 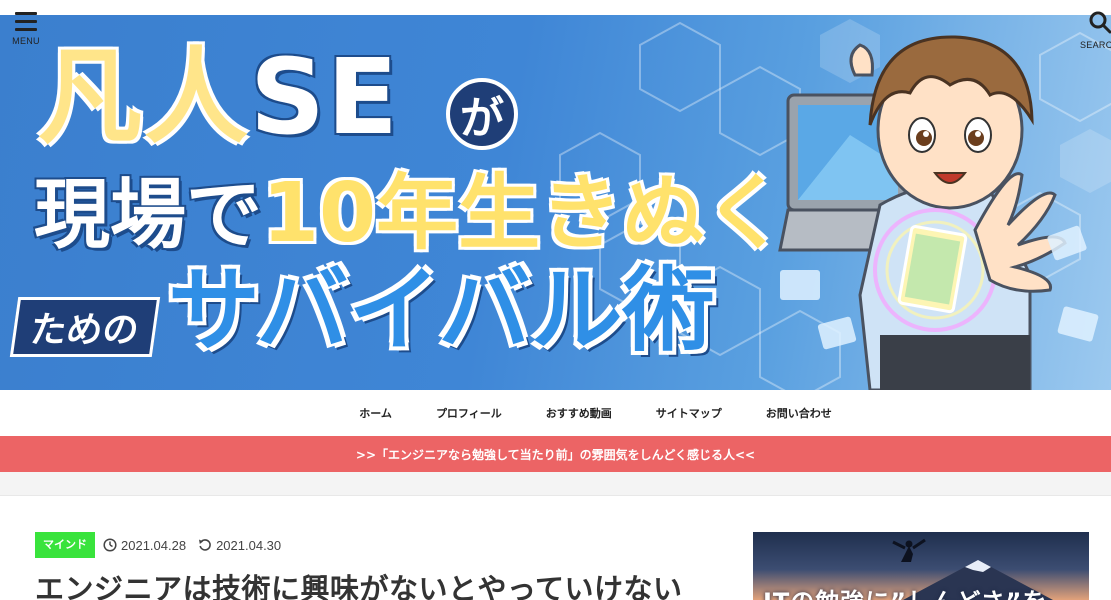 I want to click on banner-prefix-box: ための, so click(x=85, y=327).